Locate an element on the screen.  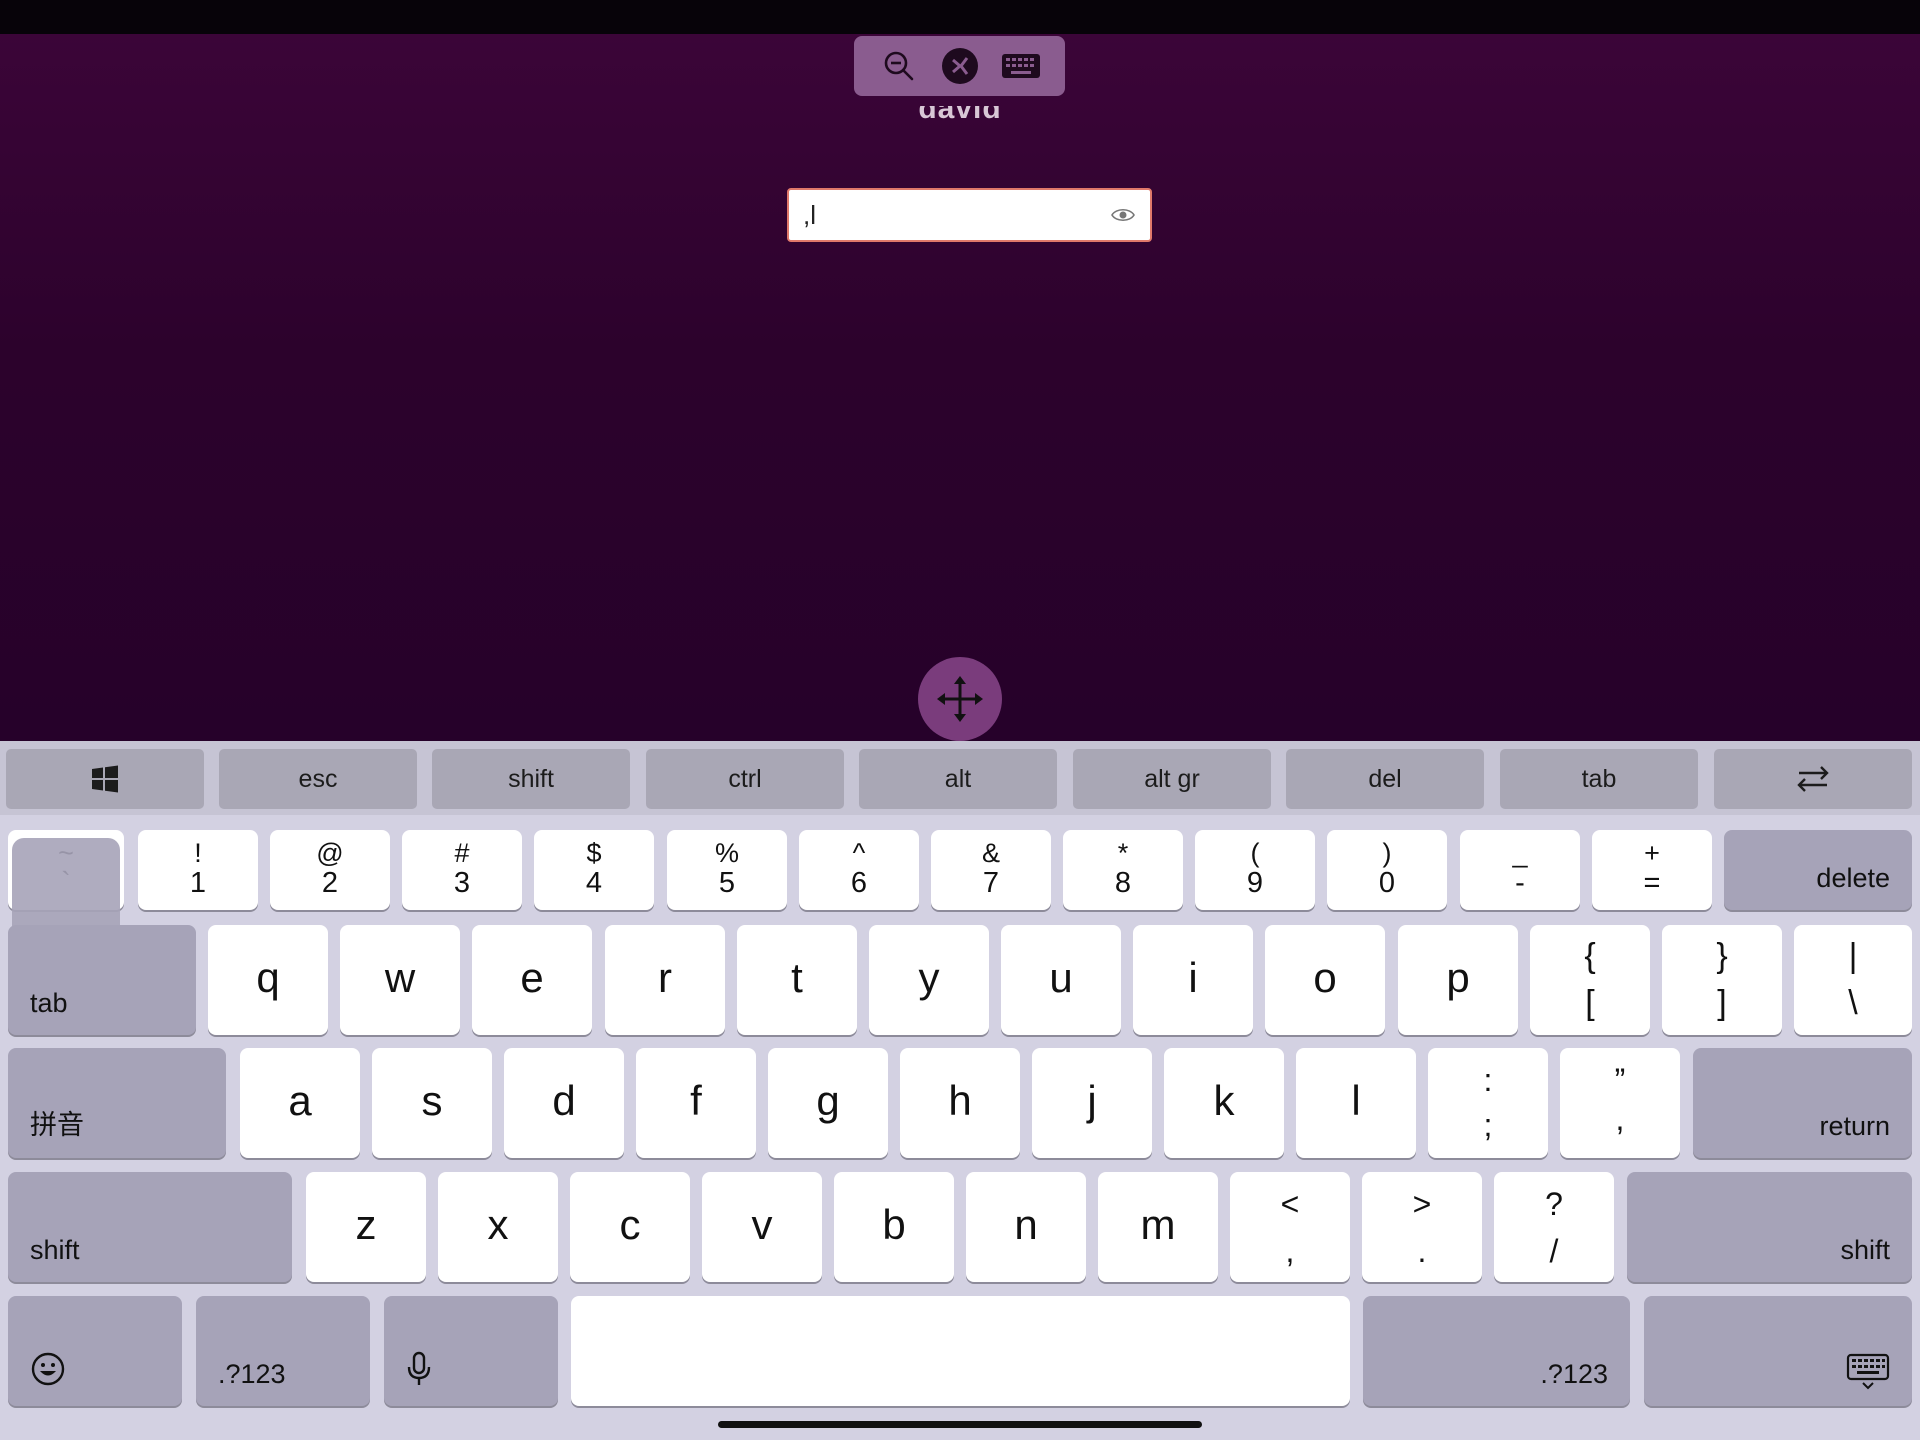
key-char: f is located at coordinates (696, 1101).